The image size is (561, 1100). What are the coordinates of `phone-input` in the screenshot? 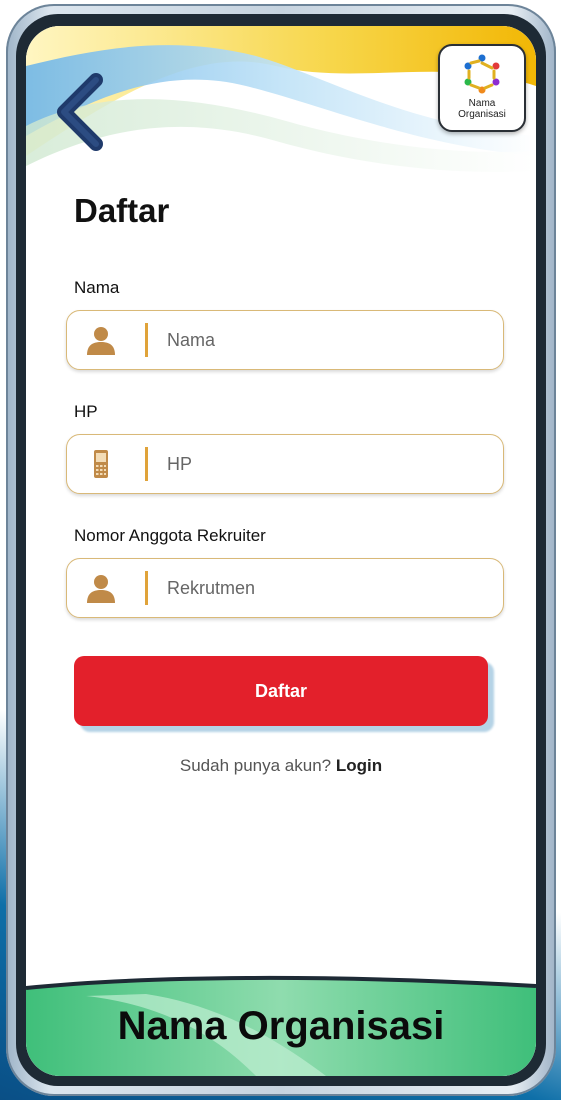 It's located at (327, 464).